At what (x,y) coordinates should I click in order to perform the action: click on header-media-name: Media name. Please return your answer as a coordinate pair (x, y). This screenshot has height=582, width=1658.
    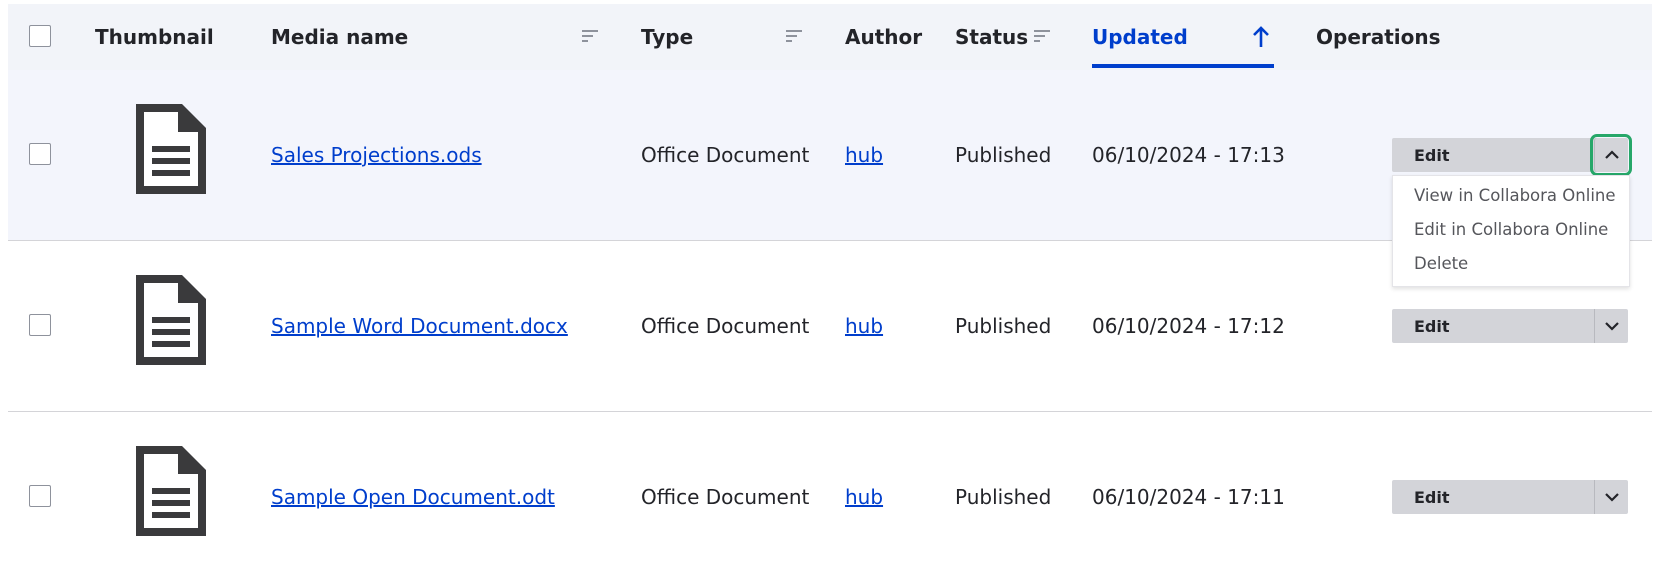
    Looking at the image, I should click on (339, 37).